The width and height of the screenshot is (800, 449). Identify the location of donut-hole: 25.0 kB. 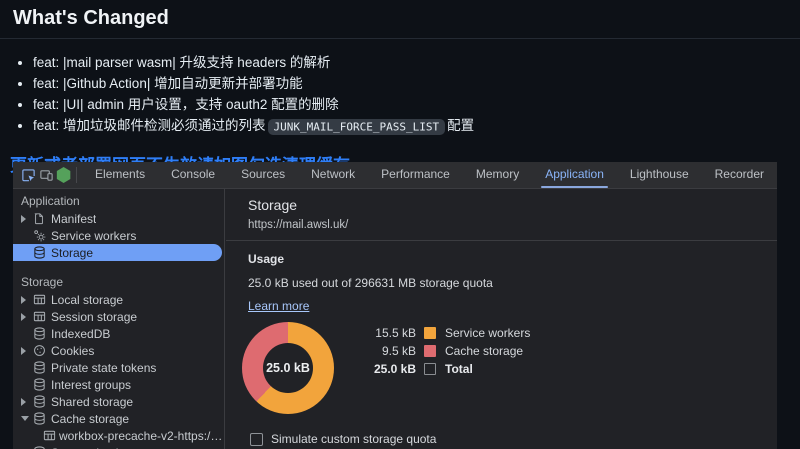
(288, 368).